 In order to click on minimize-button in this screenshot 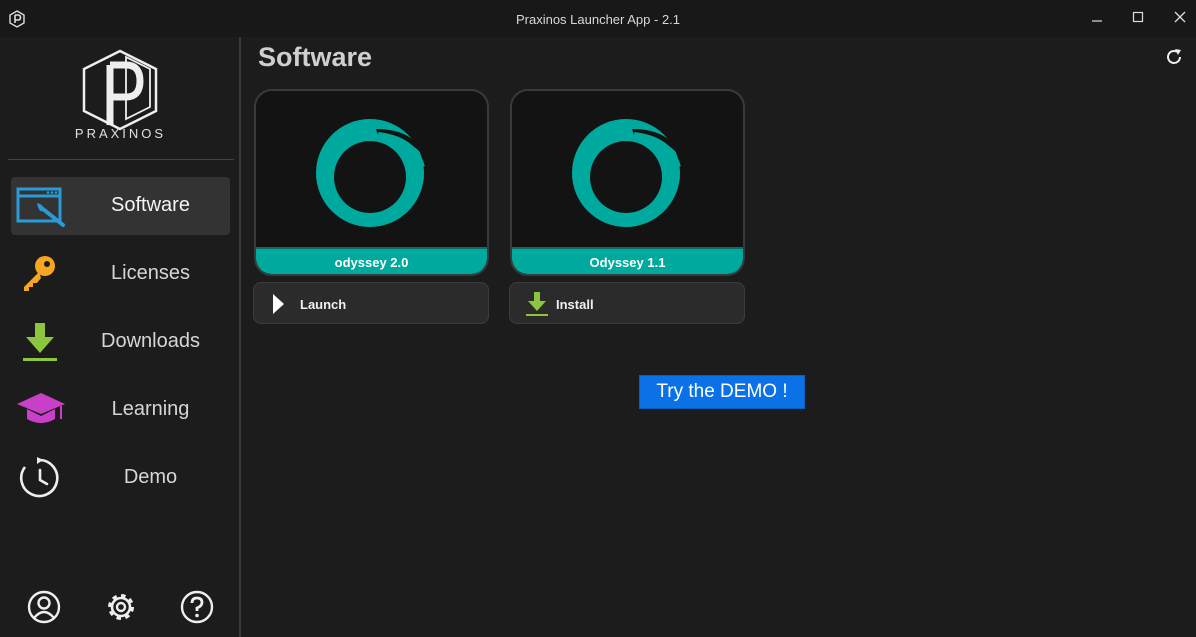, I will do `click(1097, 17)`.